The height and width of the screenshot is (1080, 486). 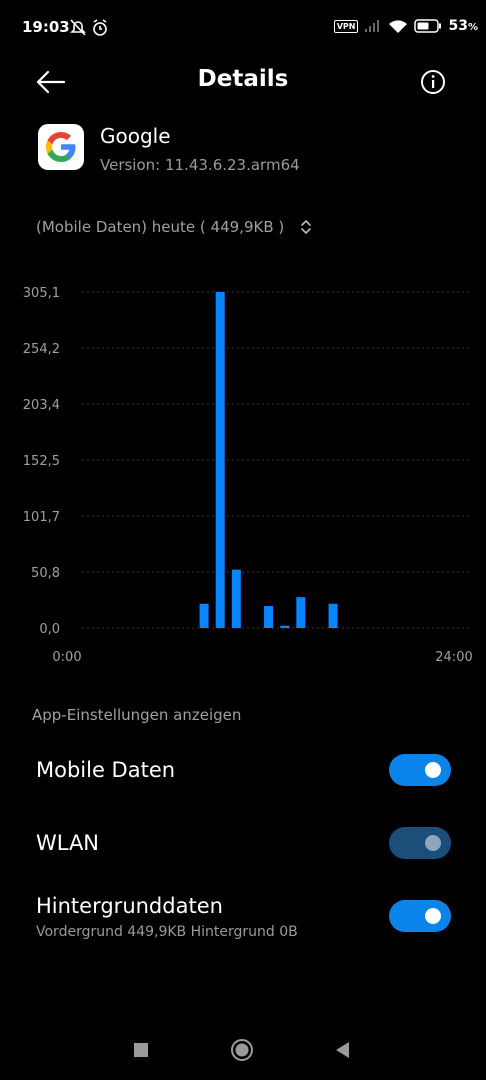 What do you see at coordinates (41, 349) in the screenshot?
I see `y-tick-label: 254,2` at bounding box center [41, 349].